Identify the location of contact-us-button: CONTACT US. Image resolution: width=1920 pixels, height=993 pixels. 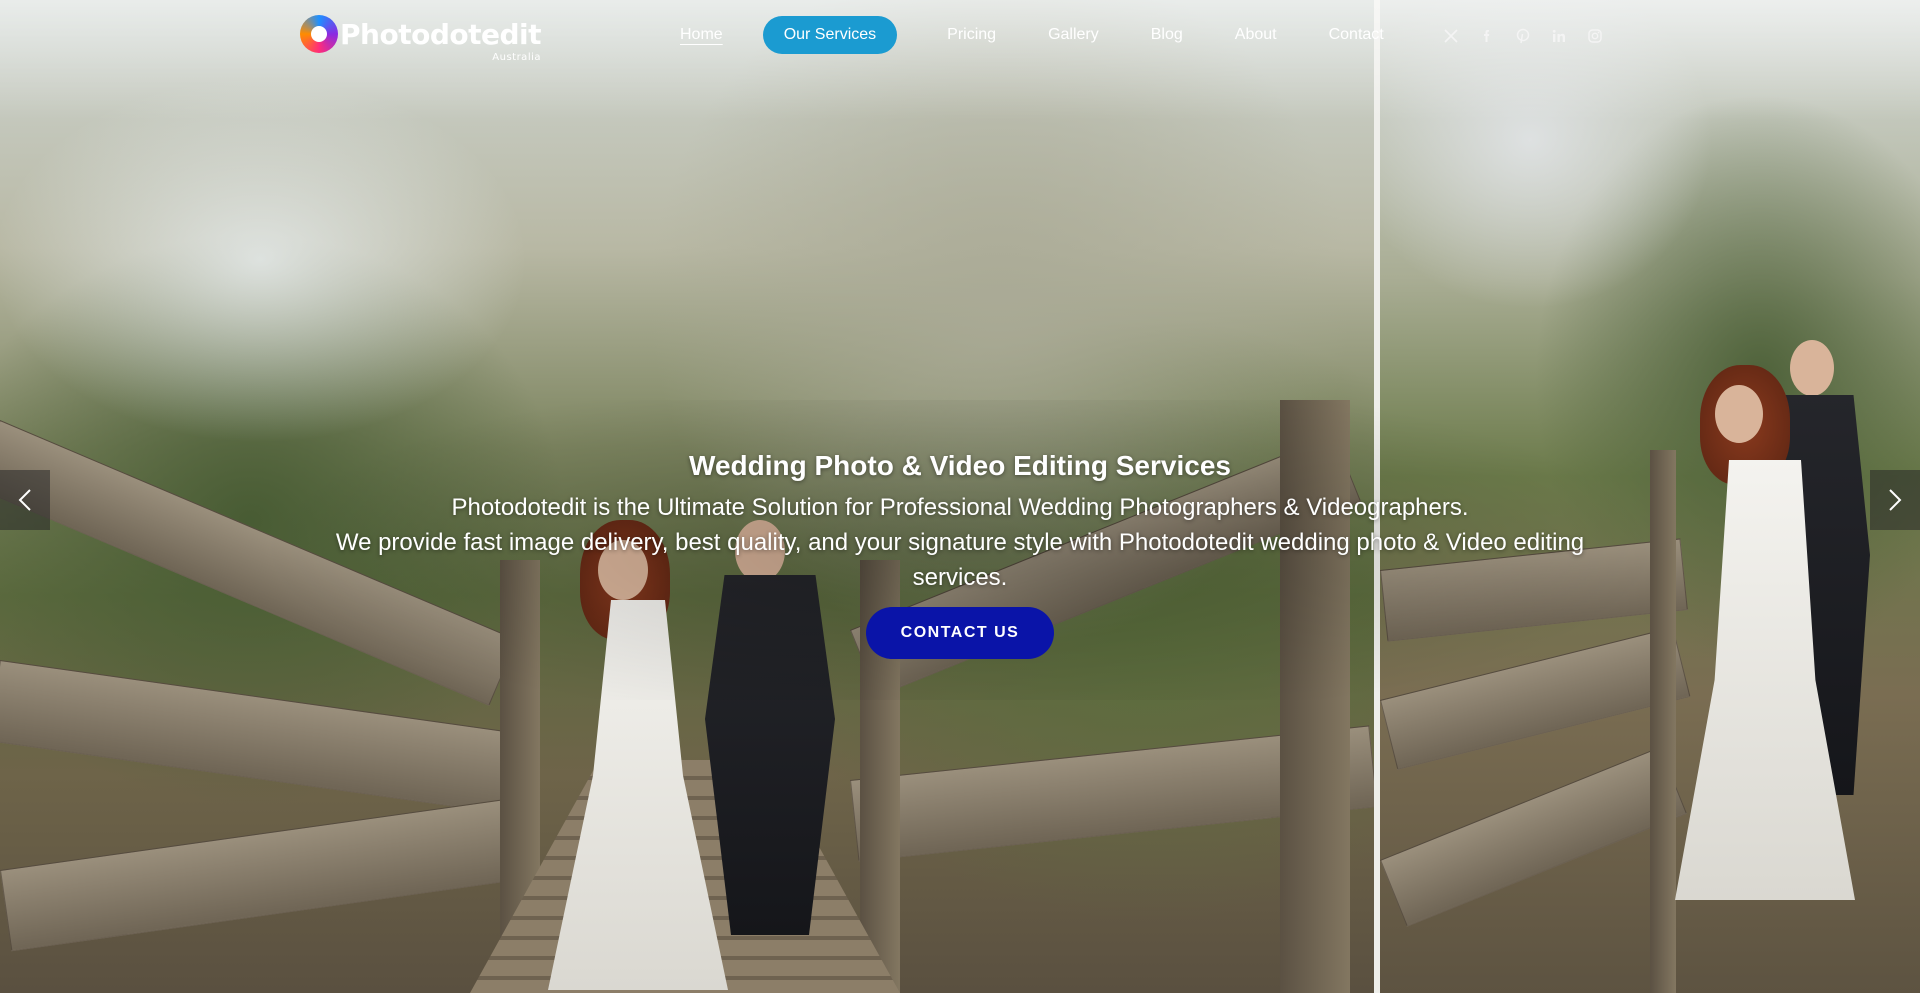
(960, 633).